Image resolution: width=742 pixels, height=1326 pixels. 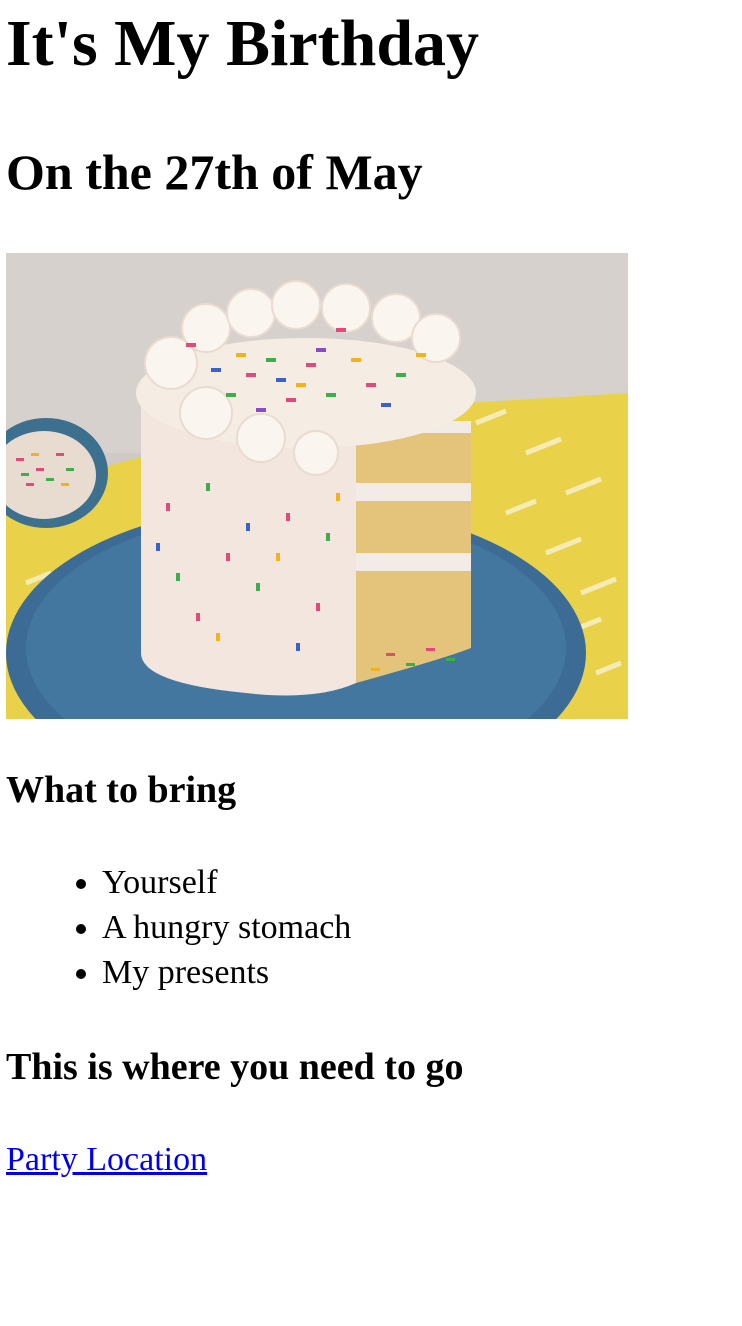 What do you see at coordinates (106, 1159) in the screenshot?
I see `party-location-link: Party Location` at bounding box center [106, 1159].